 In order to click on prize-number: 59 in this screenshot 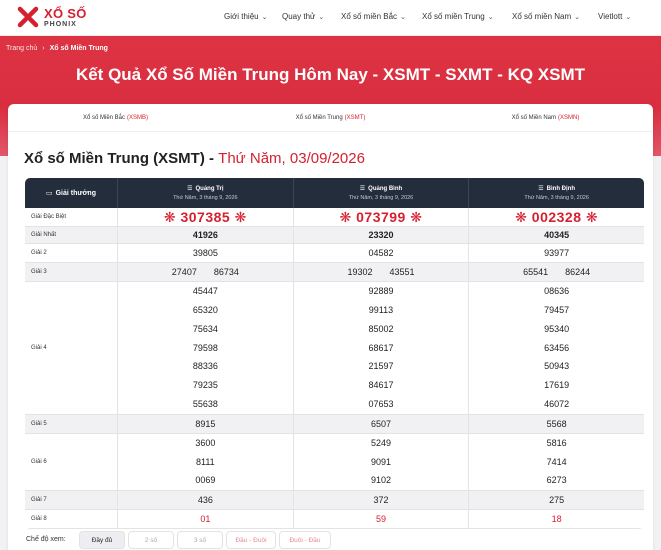, I will do `click(380, 518)`.